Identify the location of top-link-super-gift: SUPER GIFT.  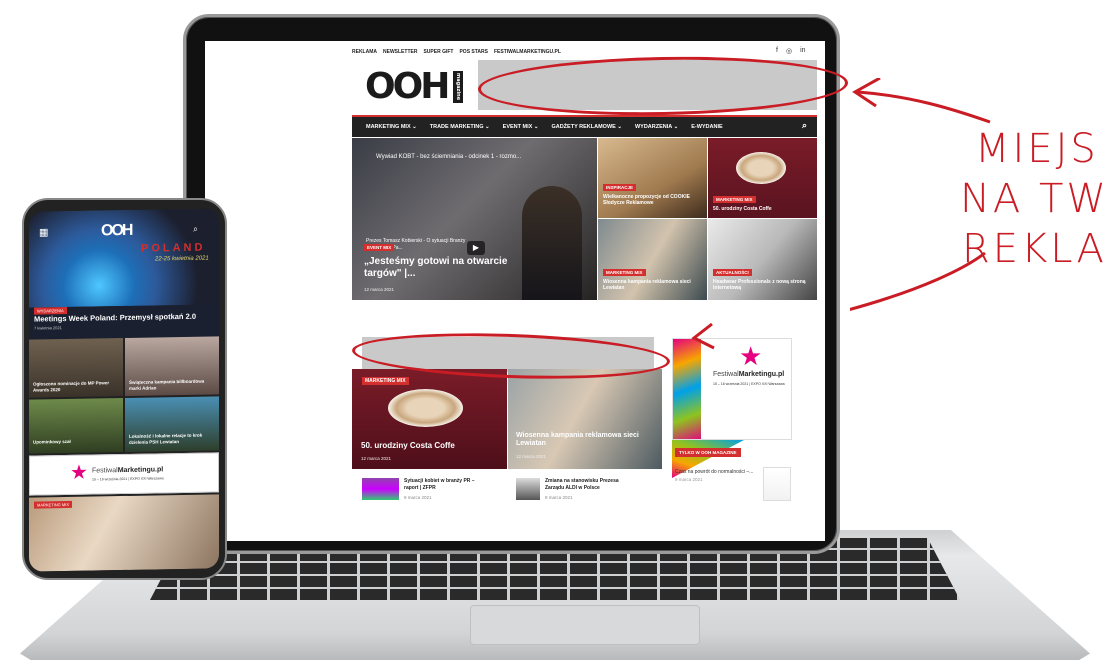
(438, 54).